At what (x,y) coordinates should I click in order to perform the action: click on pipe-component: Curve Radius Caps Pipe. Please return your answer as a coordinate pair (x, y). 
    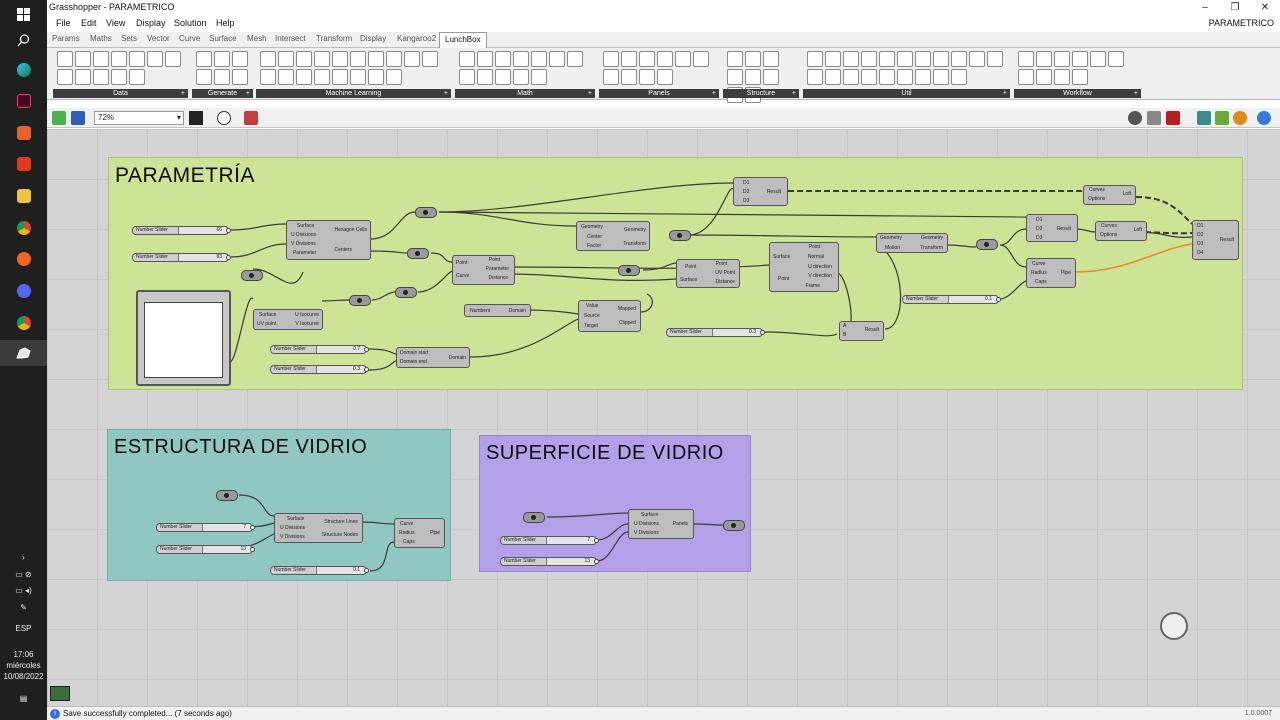
    Looking at the image, I should click on (1051, 273).